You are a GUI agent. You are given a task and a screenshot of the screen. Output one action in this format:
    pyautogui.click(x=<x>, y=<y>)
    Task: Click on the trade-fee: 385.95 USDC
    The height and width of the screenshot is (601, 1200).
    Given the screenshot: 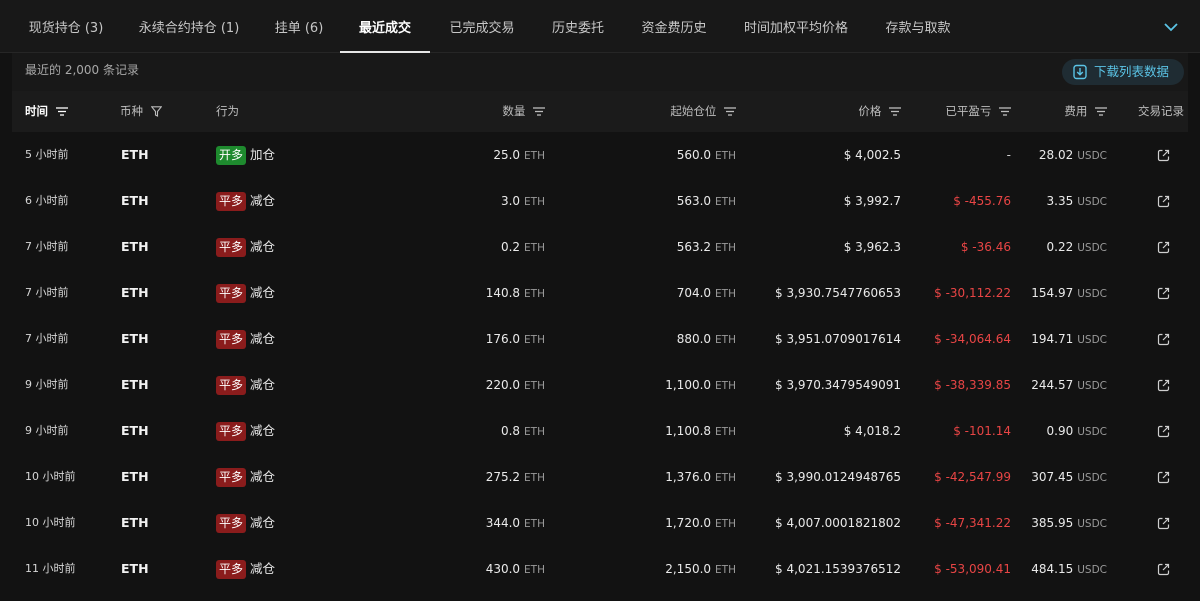 What is the action you would take?
    pyautogui.click(x=1069, y=523)
    